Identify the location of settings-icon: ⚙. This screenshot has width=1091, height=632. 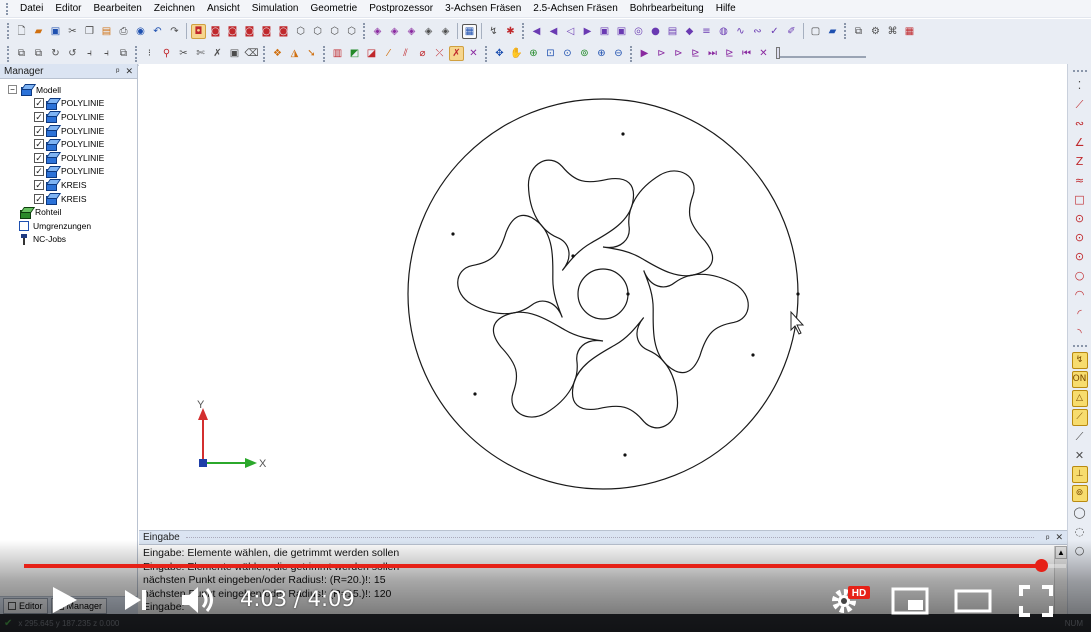
(875, 31).